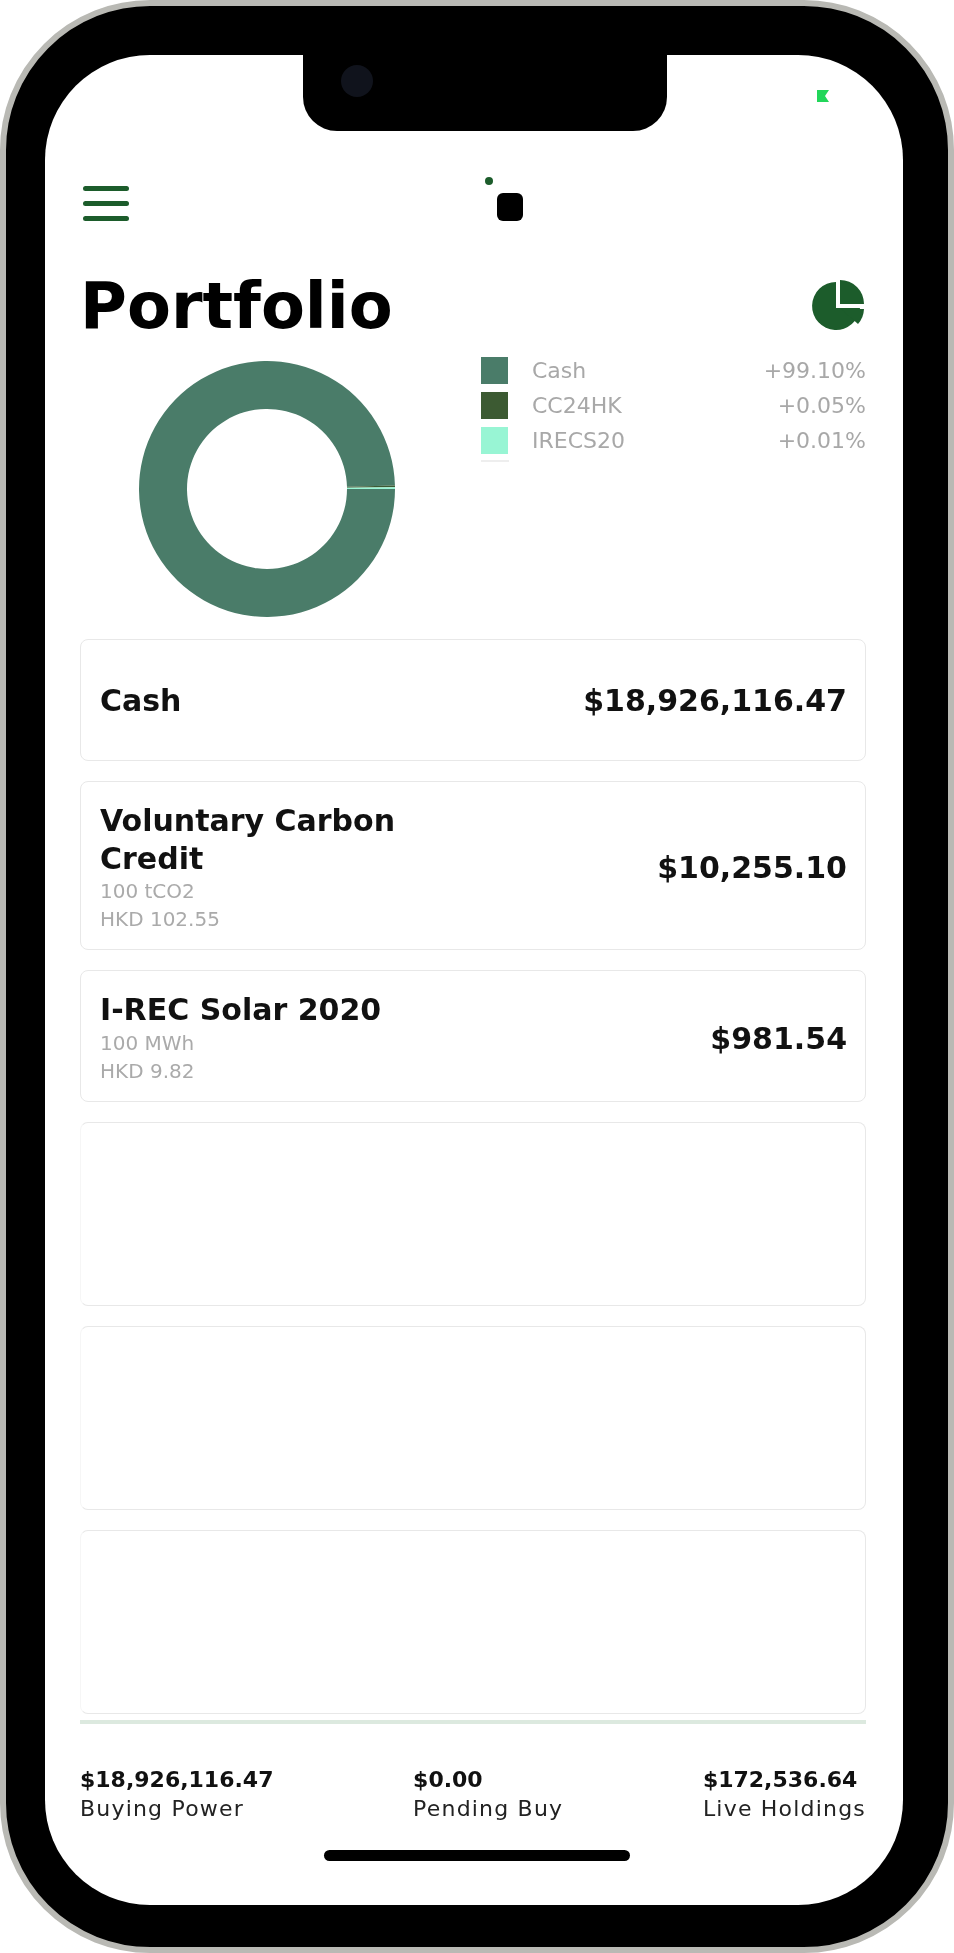 This screenshot has width=954, height=1953. Describe the element at coordinates (784, 1808) in the screenshot. I see `summary-label: Live Holdings` at that location.